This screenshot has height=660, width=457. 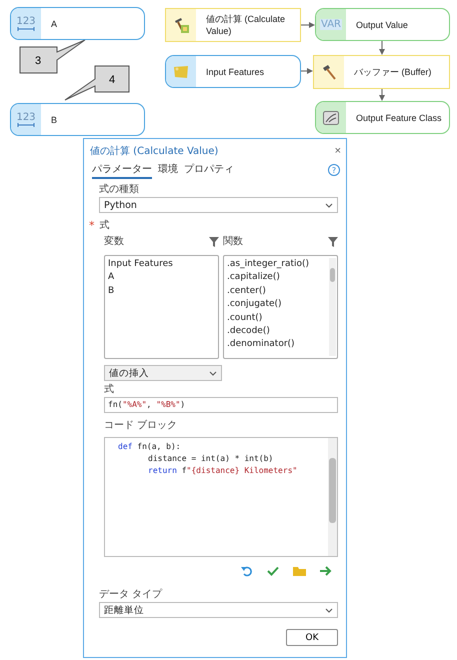 I want to click on ok-button: OK, so click(x=312, y=637).